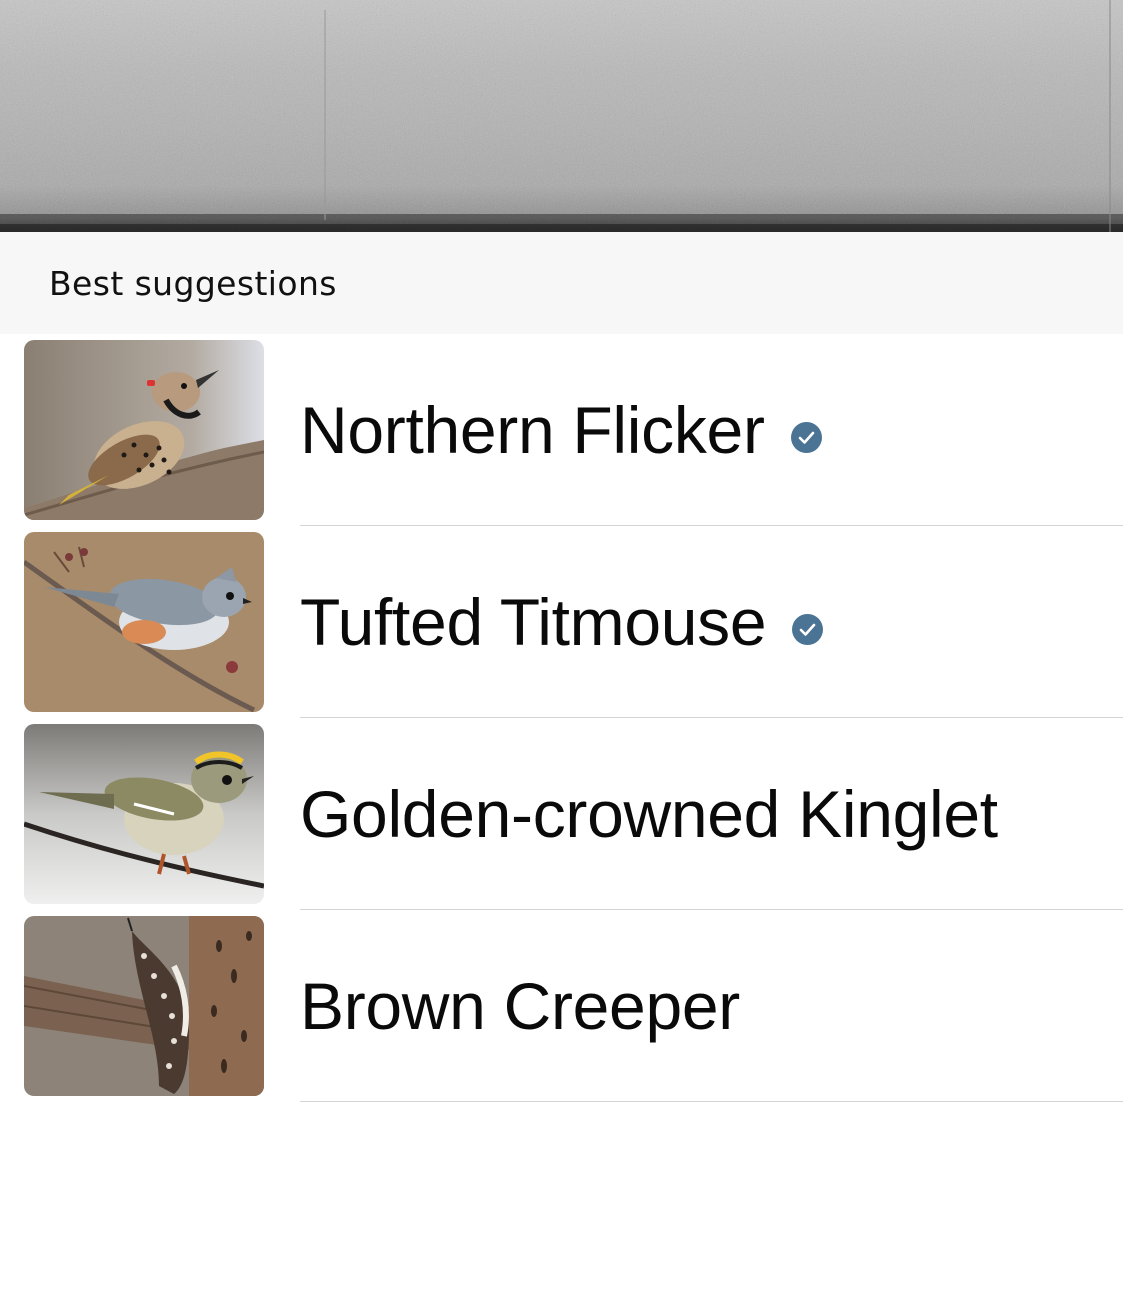 The width and height of the screenshot is (1123, 1295). I want to click on species-name-wrap: Tufted Titmouse, so click(562, 622).